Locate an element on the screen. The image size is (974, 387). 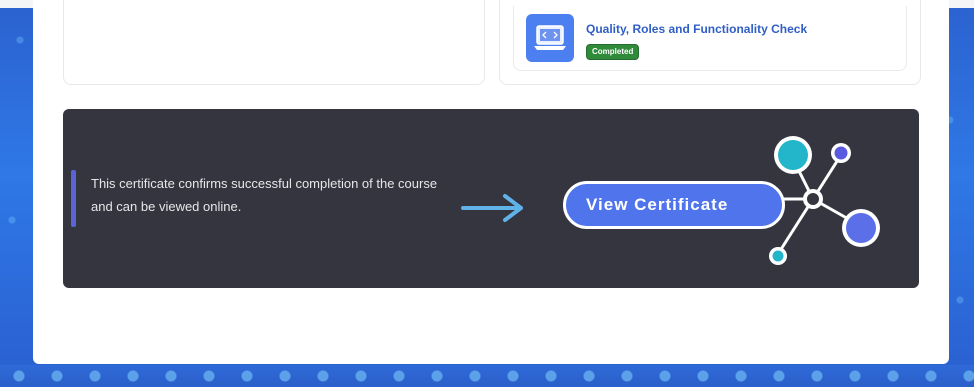
laptop-icon is located at coordinates (550, 38).